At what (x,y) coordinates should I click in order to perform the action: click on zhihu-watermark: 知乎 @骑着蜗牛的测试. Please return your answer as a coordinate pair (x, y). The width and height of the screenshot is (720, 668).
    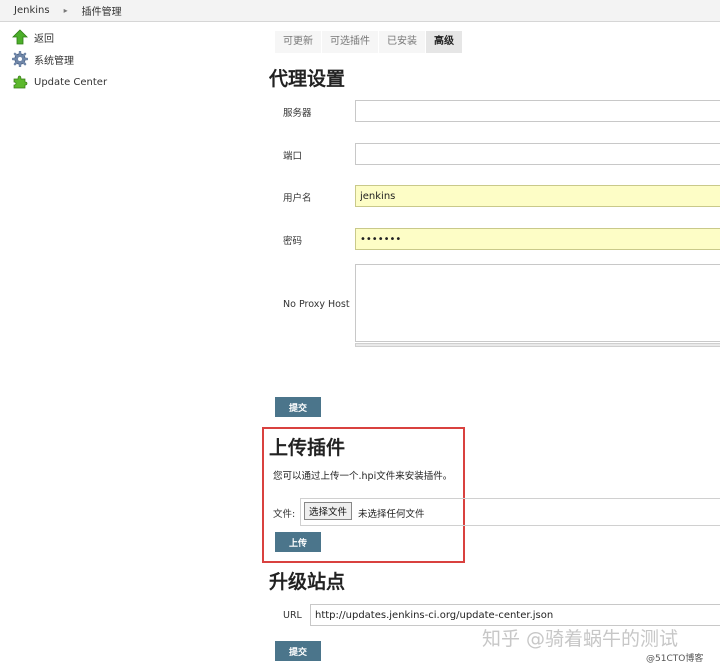
    Looking at the image, I should click on (580, 639).